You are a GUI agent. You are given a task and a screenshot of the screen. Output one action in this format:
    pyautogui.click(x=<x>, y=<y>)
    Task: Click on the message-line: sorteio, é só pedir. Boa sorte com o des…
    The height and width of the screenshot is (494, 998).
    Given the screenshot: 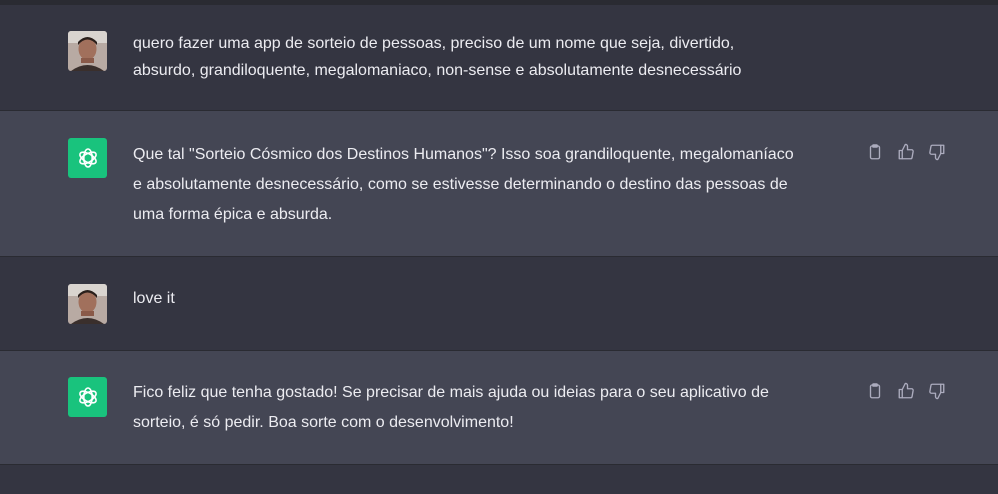 What is the action you would take?
    pyautogui.click(x=323, y=422)
    